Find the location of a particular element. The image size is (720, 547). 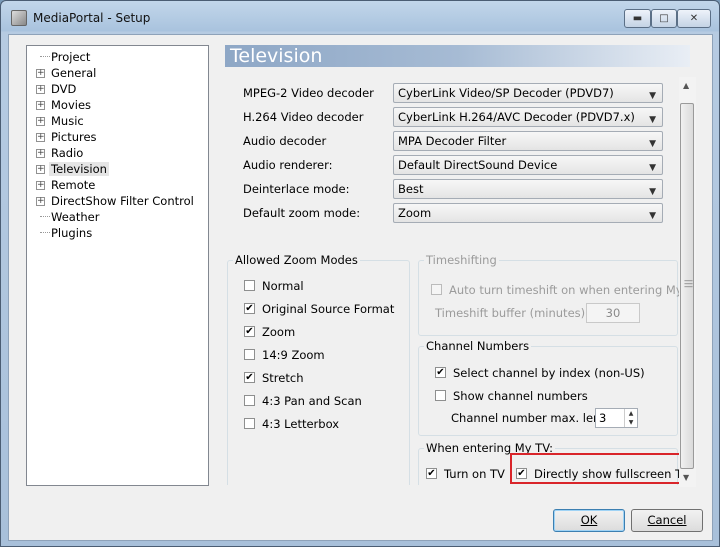

tree-item-label: General is located at coordinates (74, 73).